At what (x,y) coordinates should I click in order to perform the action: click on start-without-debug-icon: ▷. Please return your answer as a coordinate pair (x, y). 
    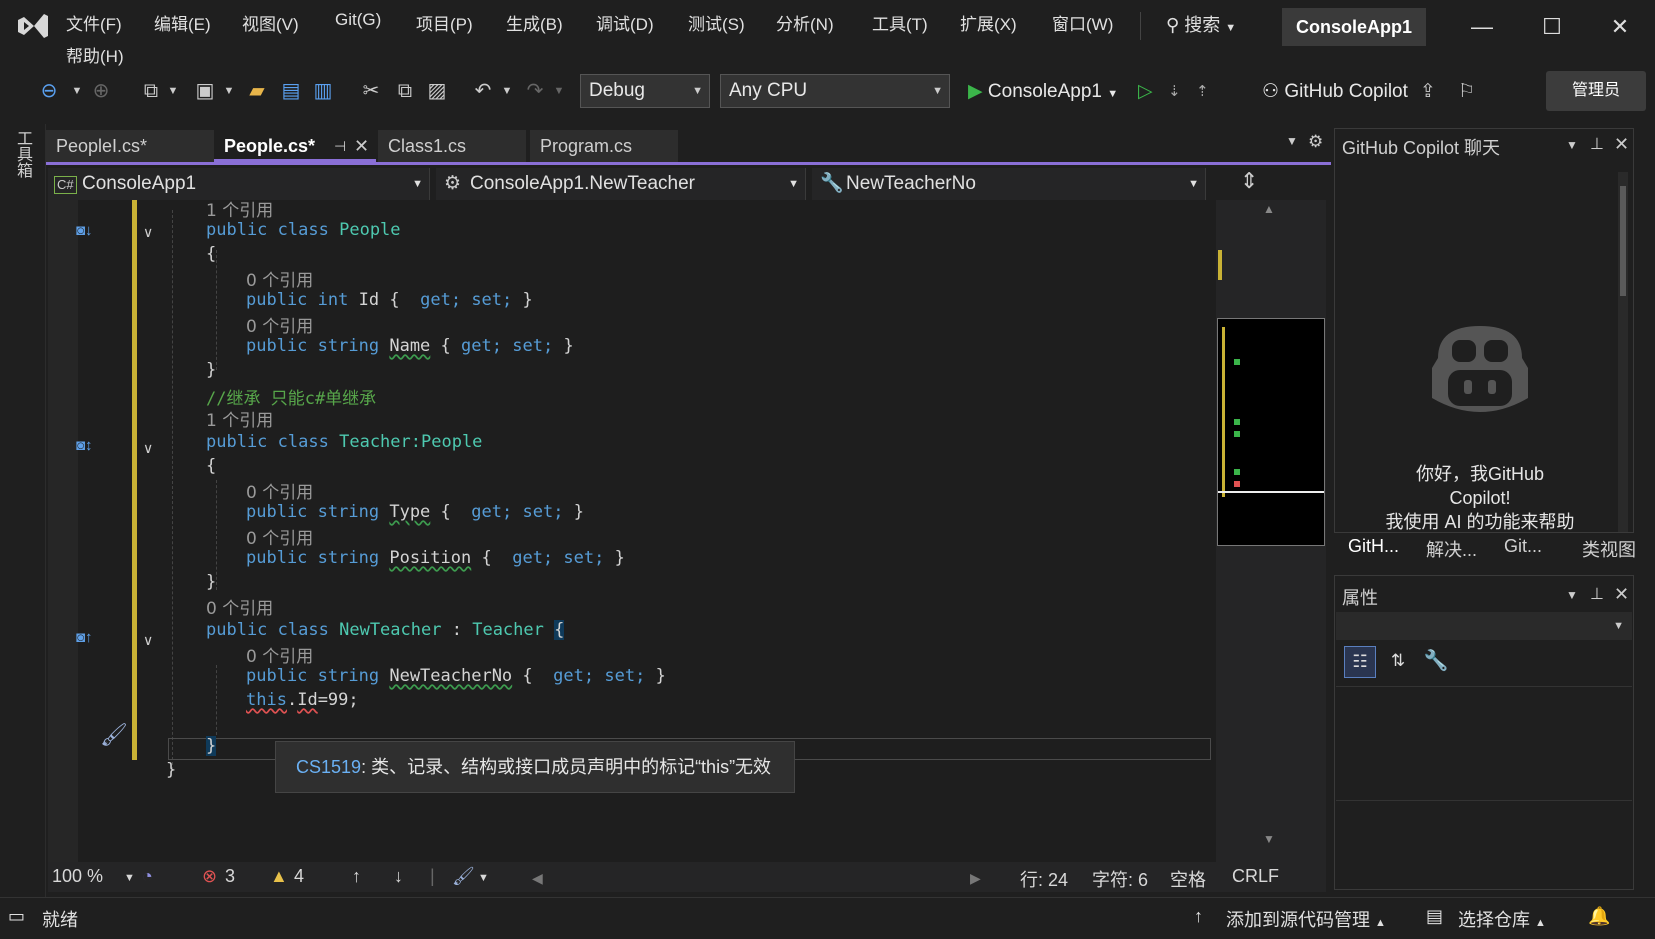
    Looking at the image, I should click on (1145, 92).